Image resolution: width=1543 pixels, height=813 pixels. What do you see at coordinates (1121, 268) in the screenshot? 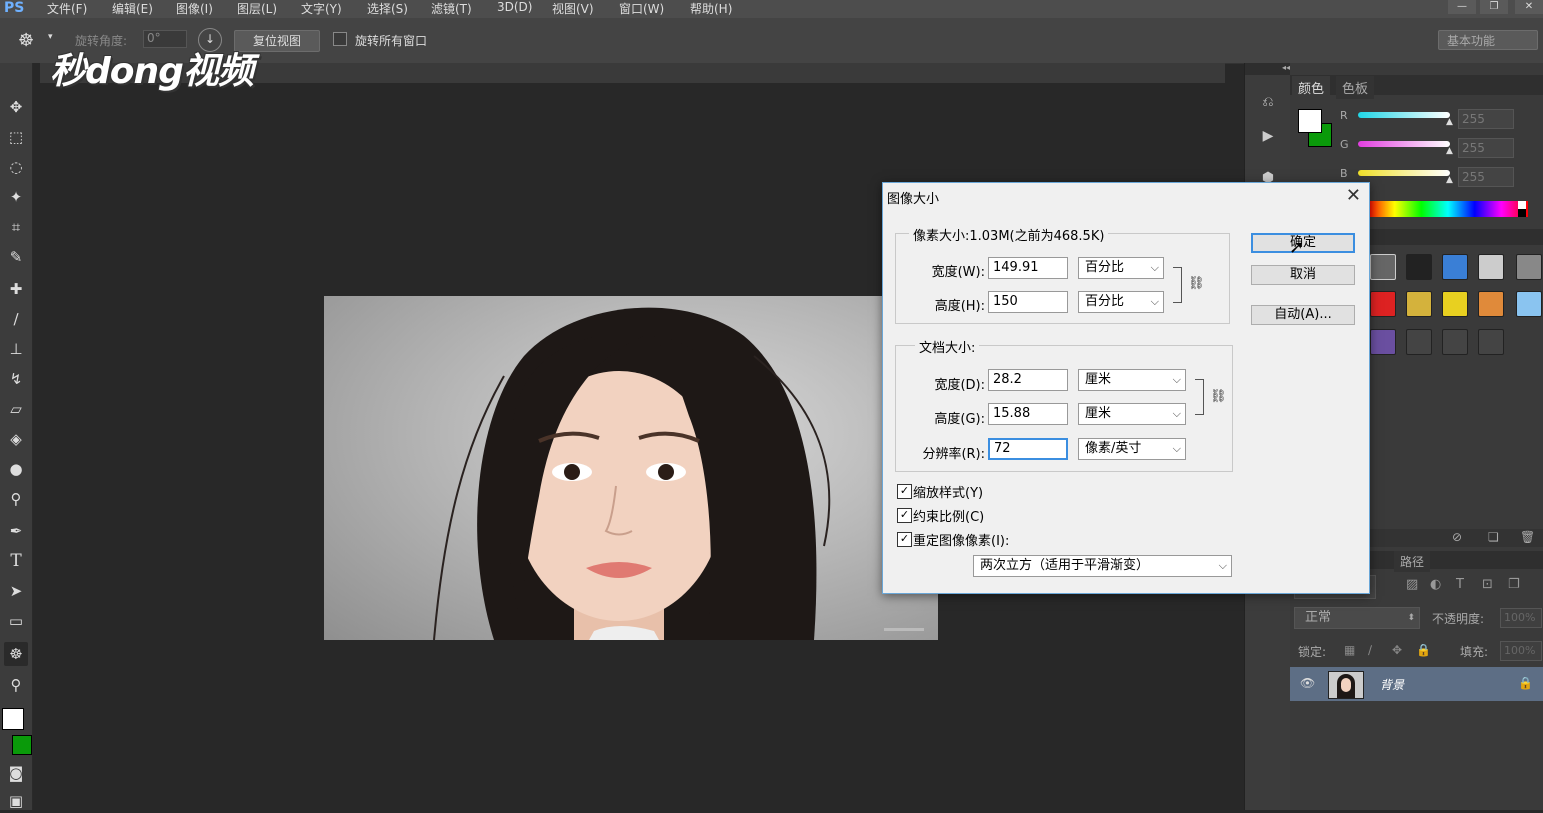
I see `px-width-unit-select: 百分比 ⌵` at bounding box center [1121, 268].